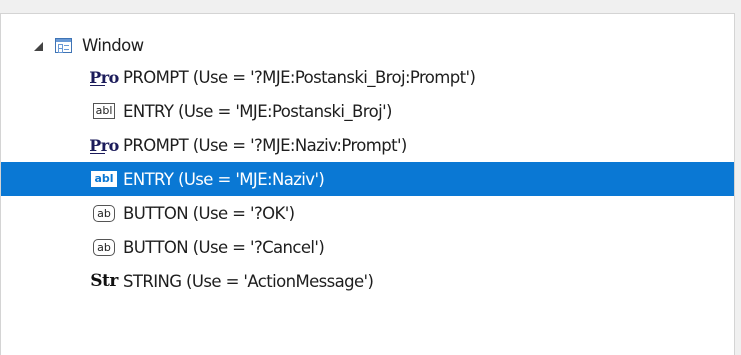 This screenshot has width=741, height=355. What do you see at coordinates (248, 281) in the screenshot?
I see `tree-node-label: STRING (Use = 'ActionMessage')` at bounding box center [248, 281].